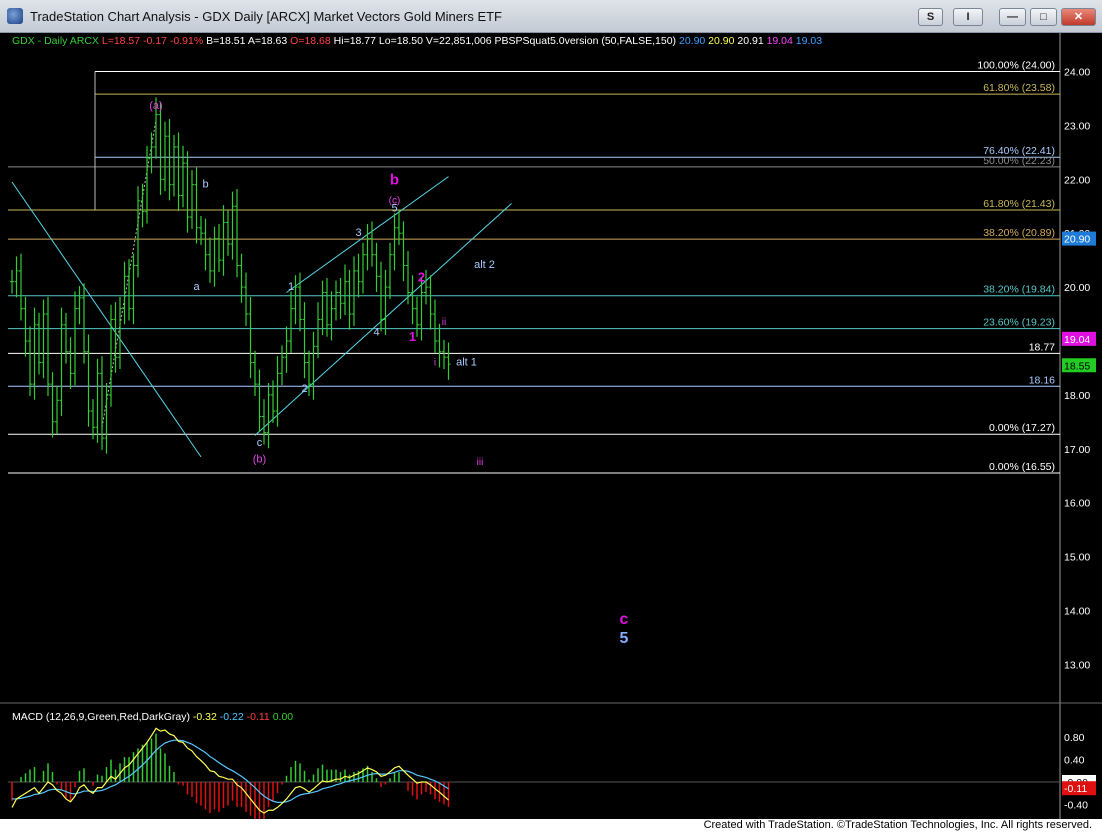 This screenshot has height=832, width=1102. I want to click on fib-level-label: 100.00% (24.00), so click(1016, 66).